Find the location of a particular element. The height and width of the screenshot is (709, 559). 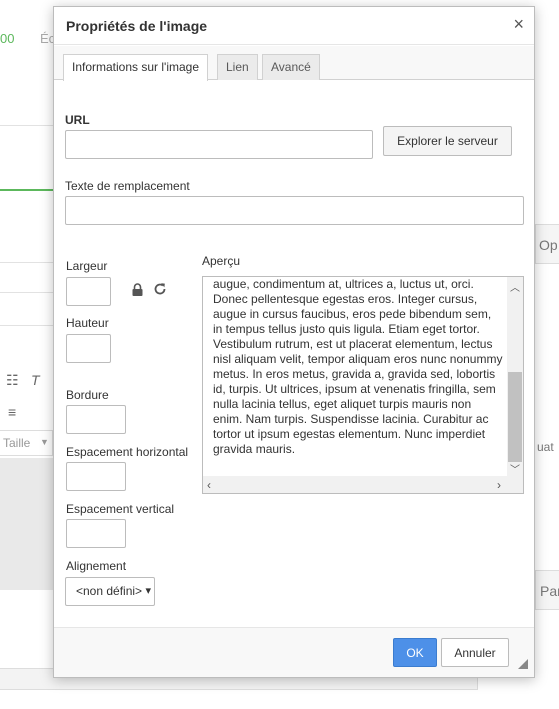

bg-right-button: Par is located at coordinates (547, 590).